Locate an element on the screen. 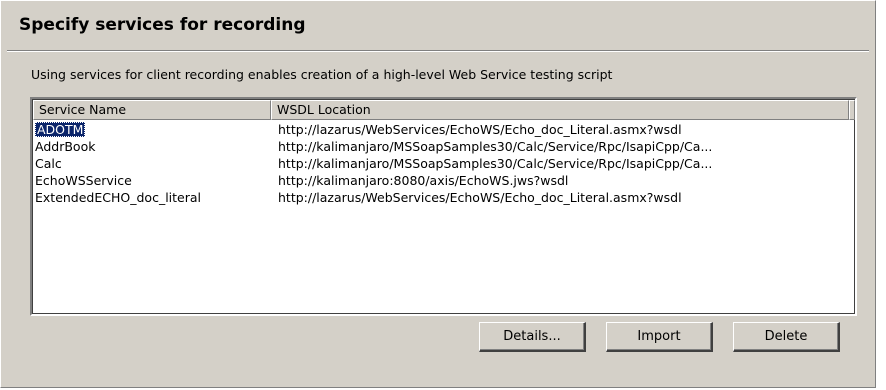  column-header-filler is located at coordinates (852, 110).